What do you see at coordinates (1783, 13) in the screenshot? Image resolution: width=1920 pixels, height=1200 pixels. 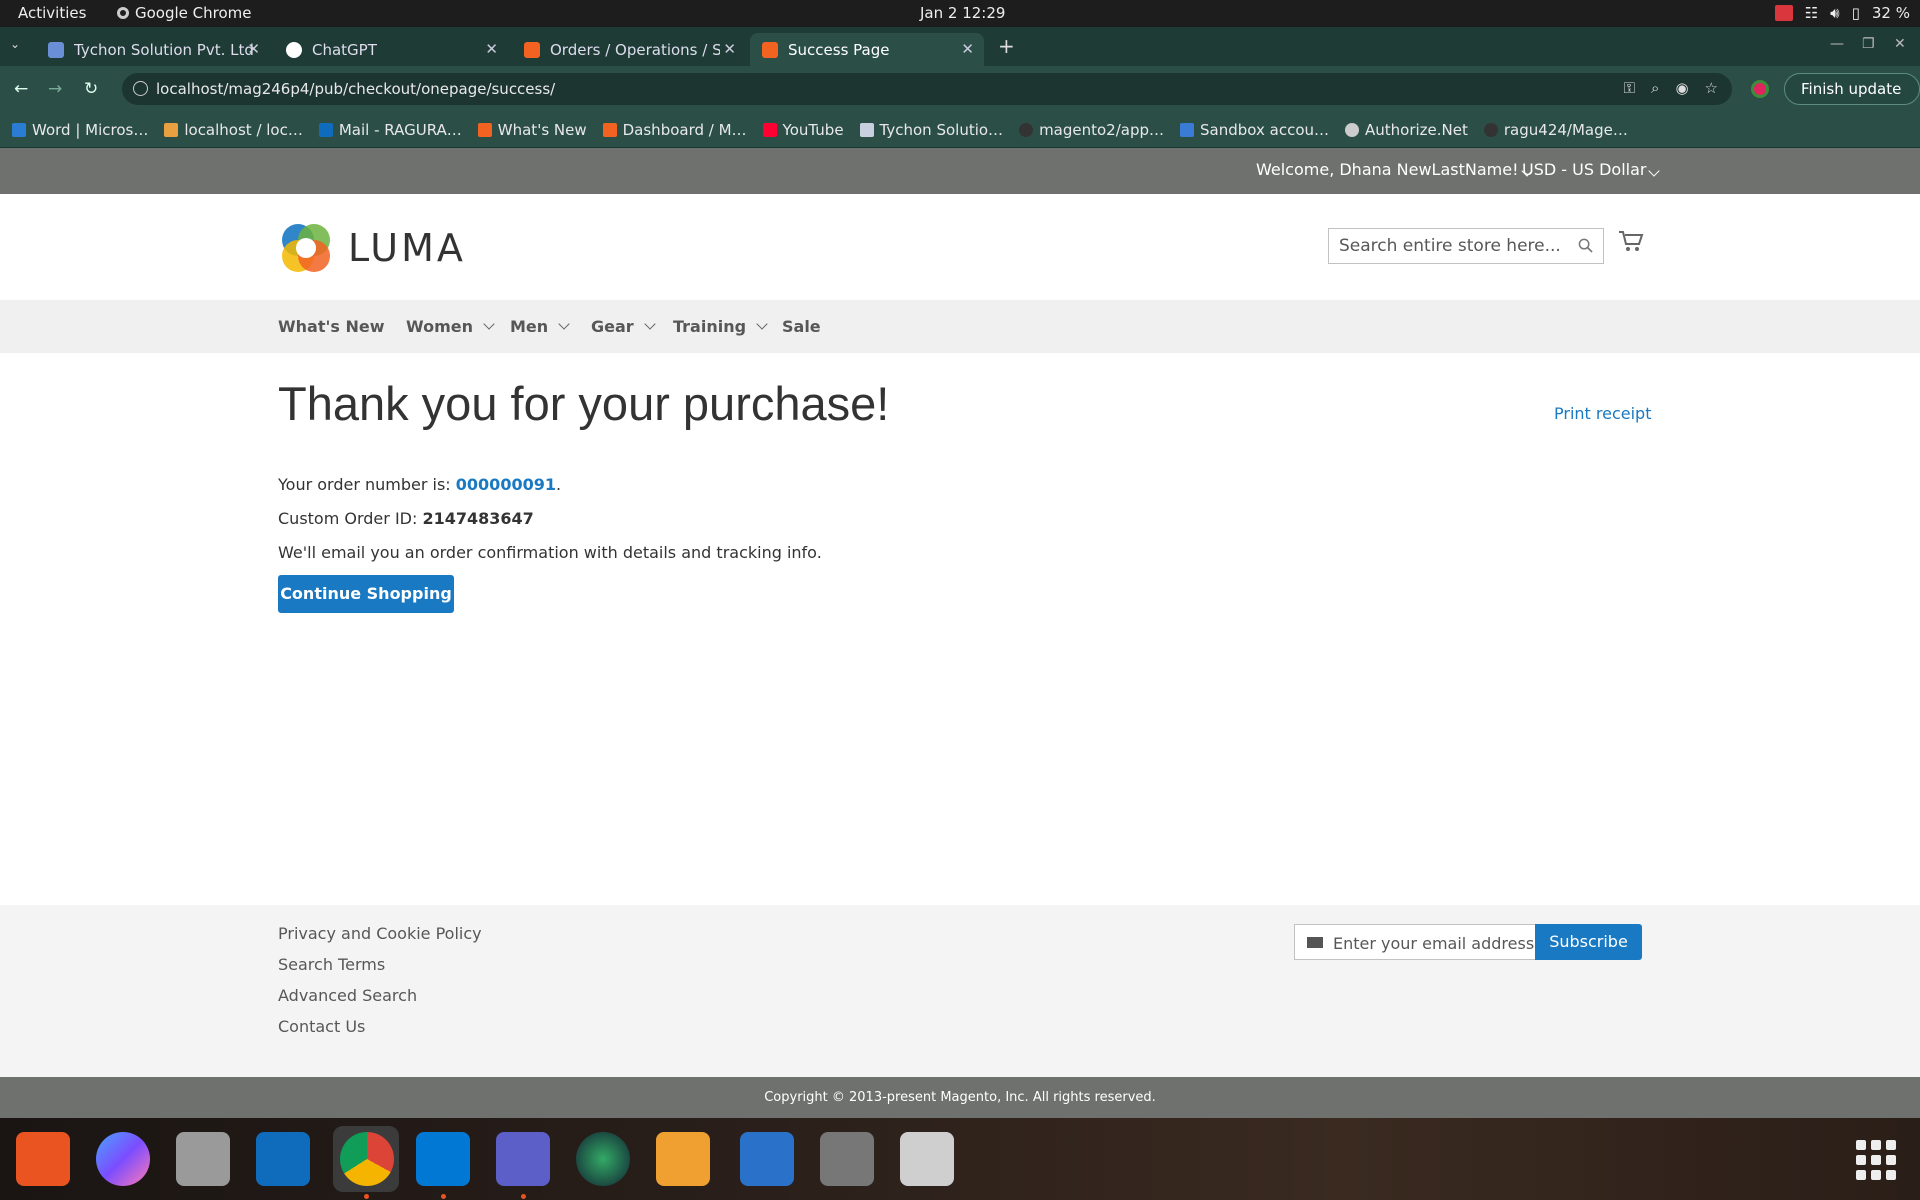 I see `screen-record-icon` at bounding box center [1783, 13].